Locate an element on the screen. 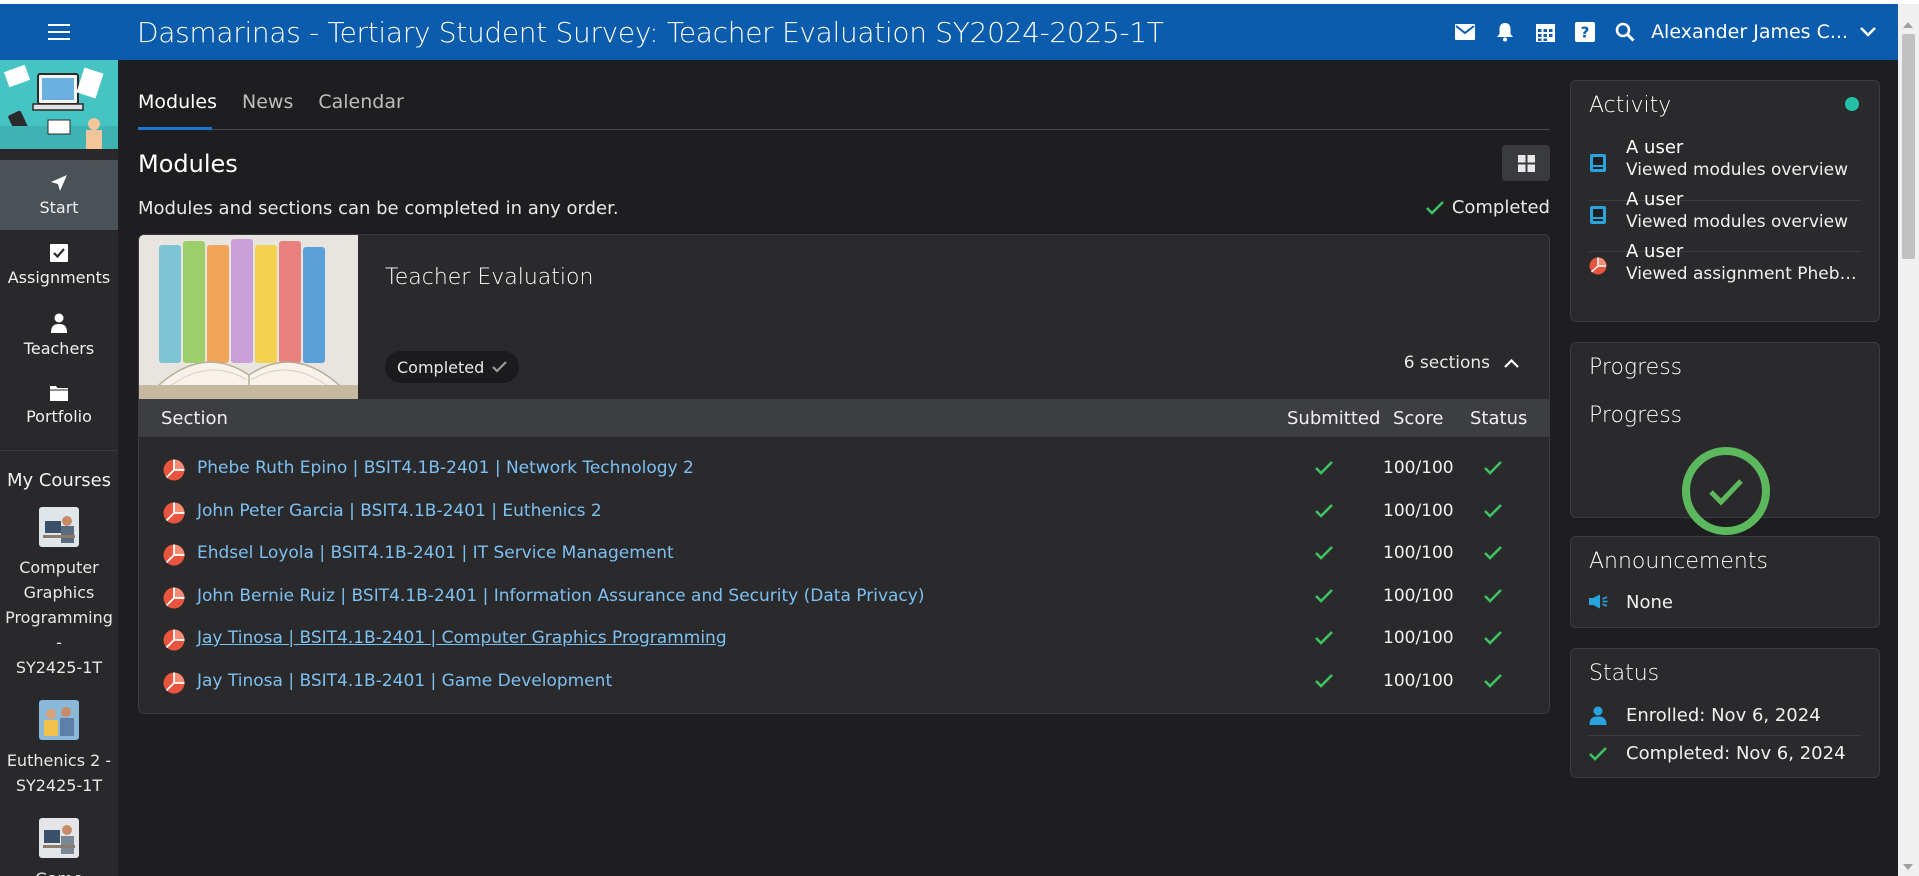 Image resolution: width=1919 pixels, height=876 pixels. completed-legend: Completed is located at coordinates (1487, 207).